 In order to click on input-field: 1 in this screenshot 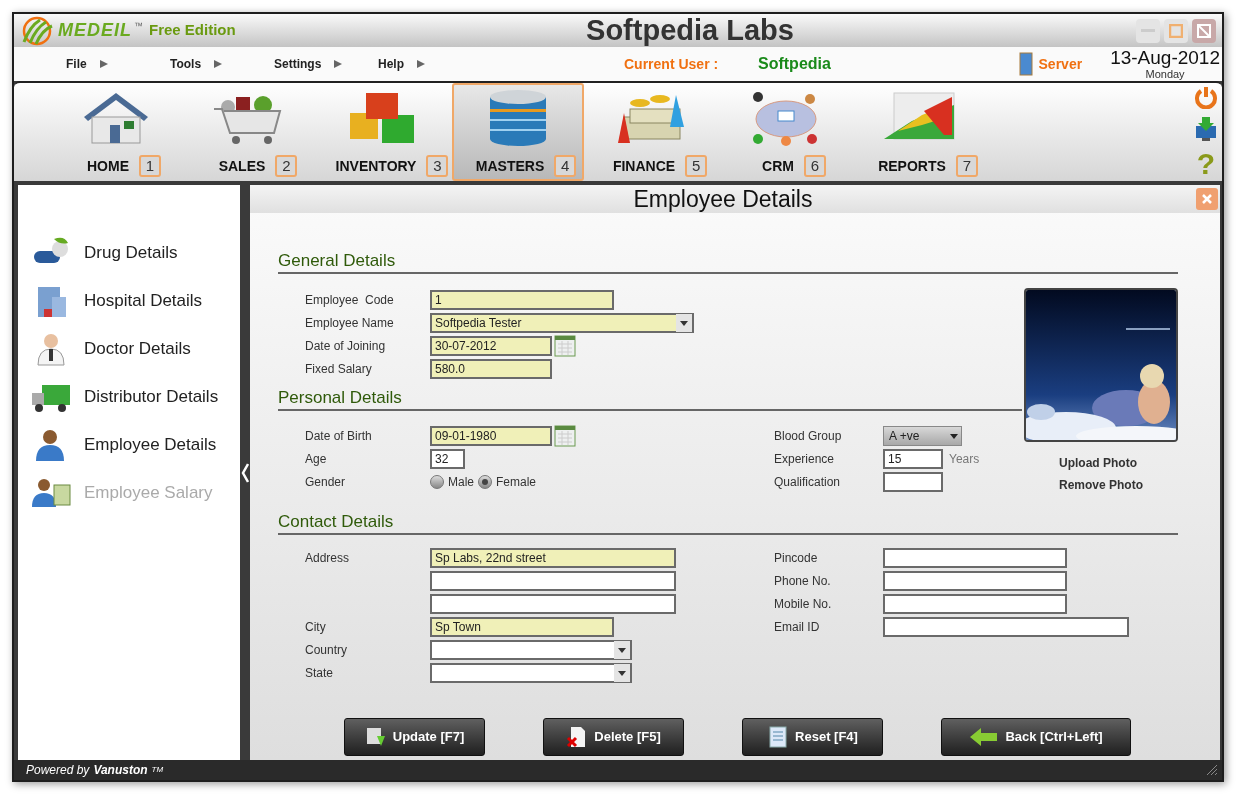, I will do `click(522, 299)`.